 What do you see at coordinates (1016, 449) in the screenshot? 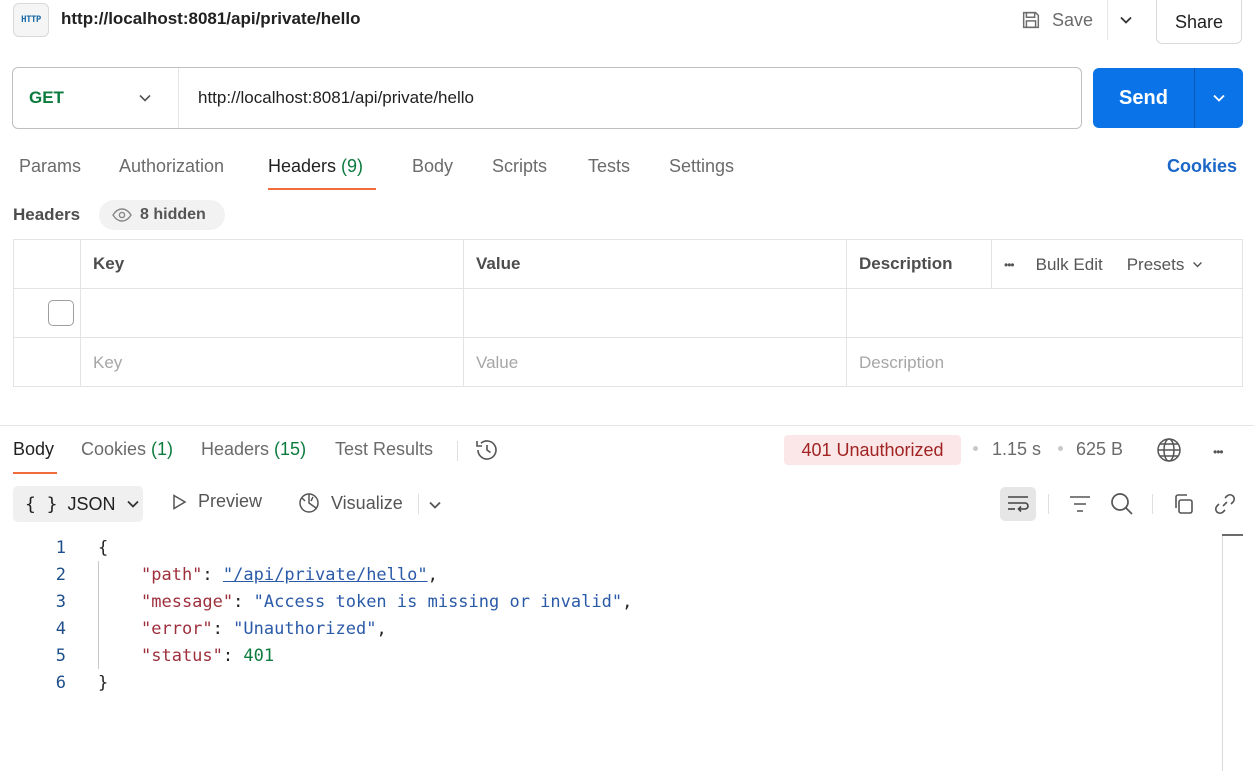
I see `response-time: 1.15 s` at bounding box center [1016, 449].